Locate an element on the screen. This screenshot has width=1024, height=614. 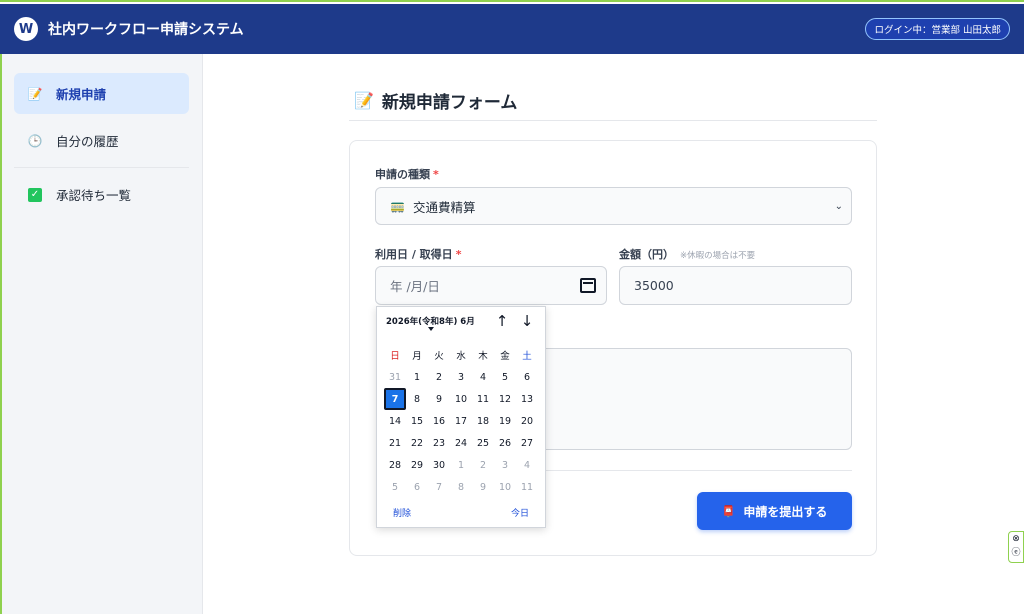
calendar-day: 18 is located at coordinates (483, 421).